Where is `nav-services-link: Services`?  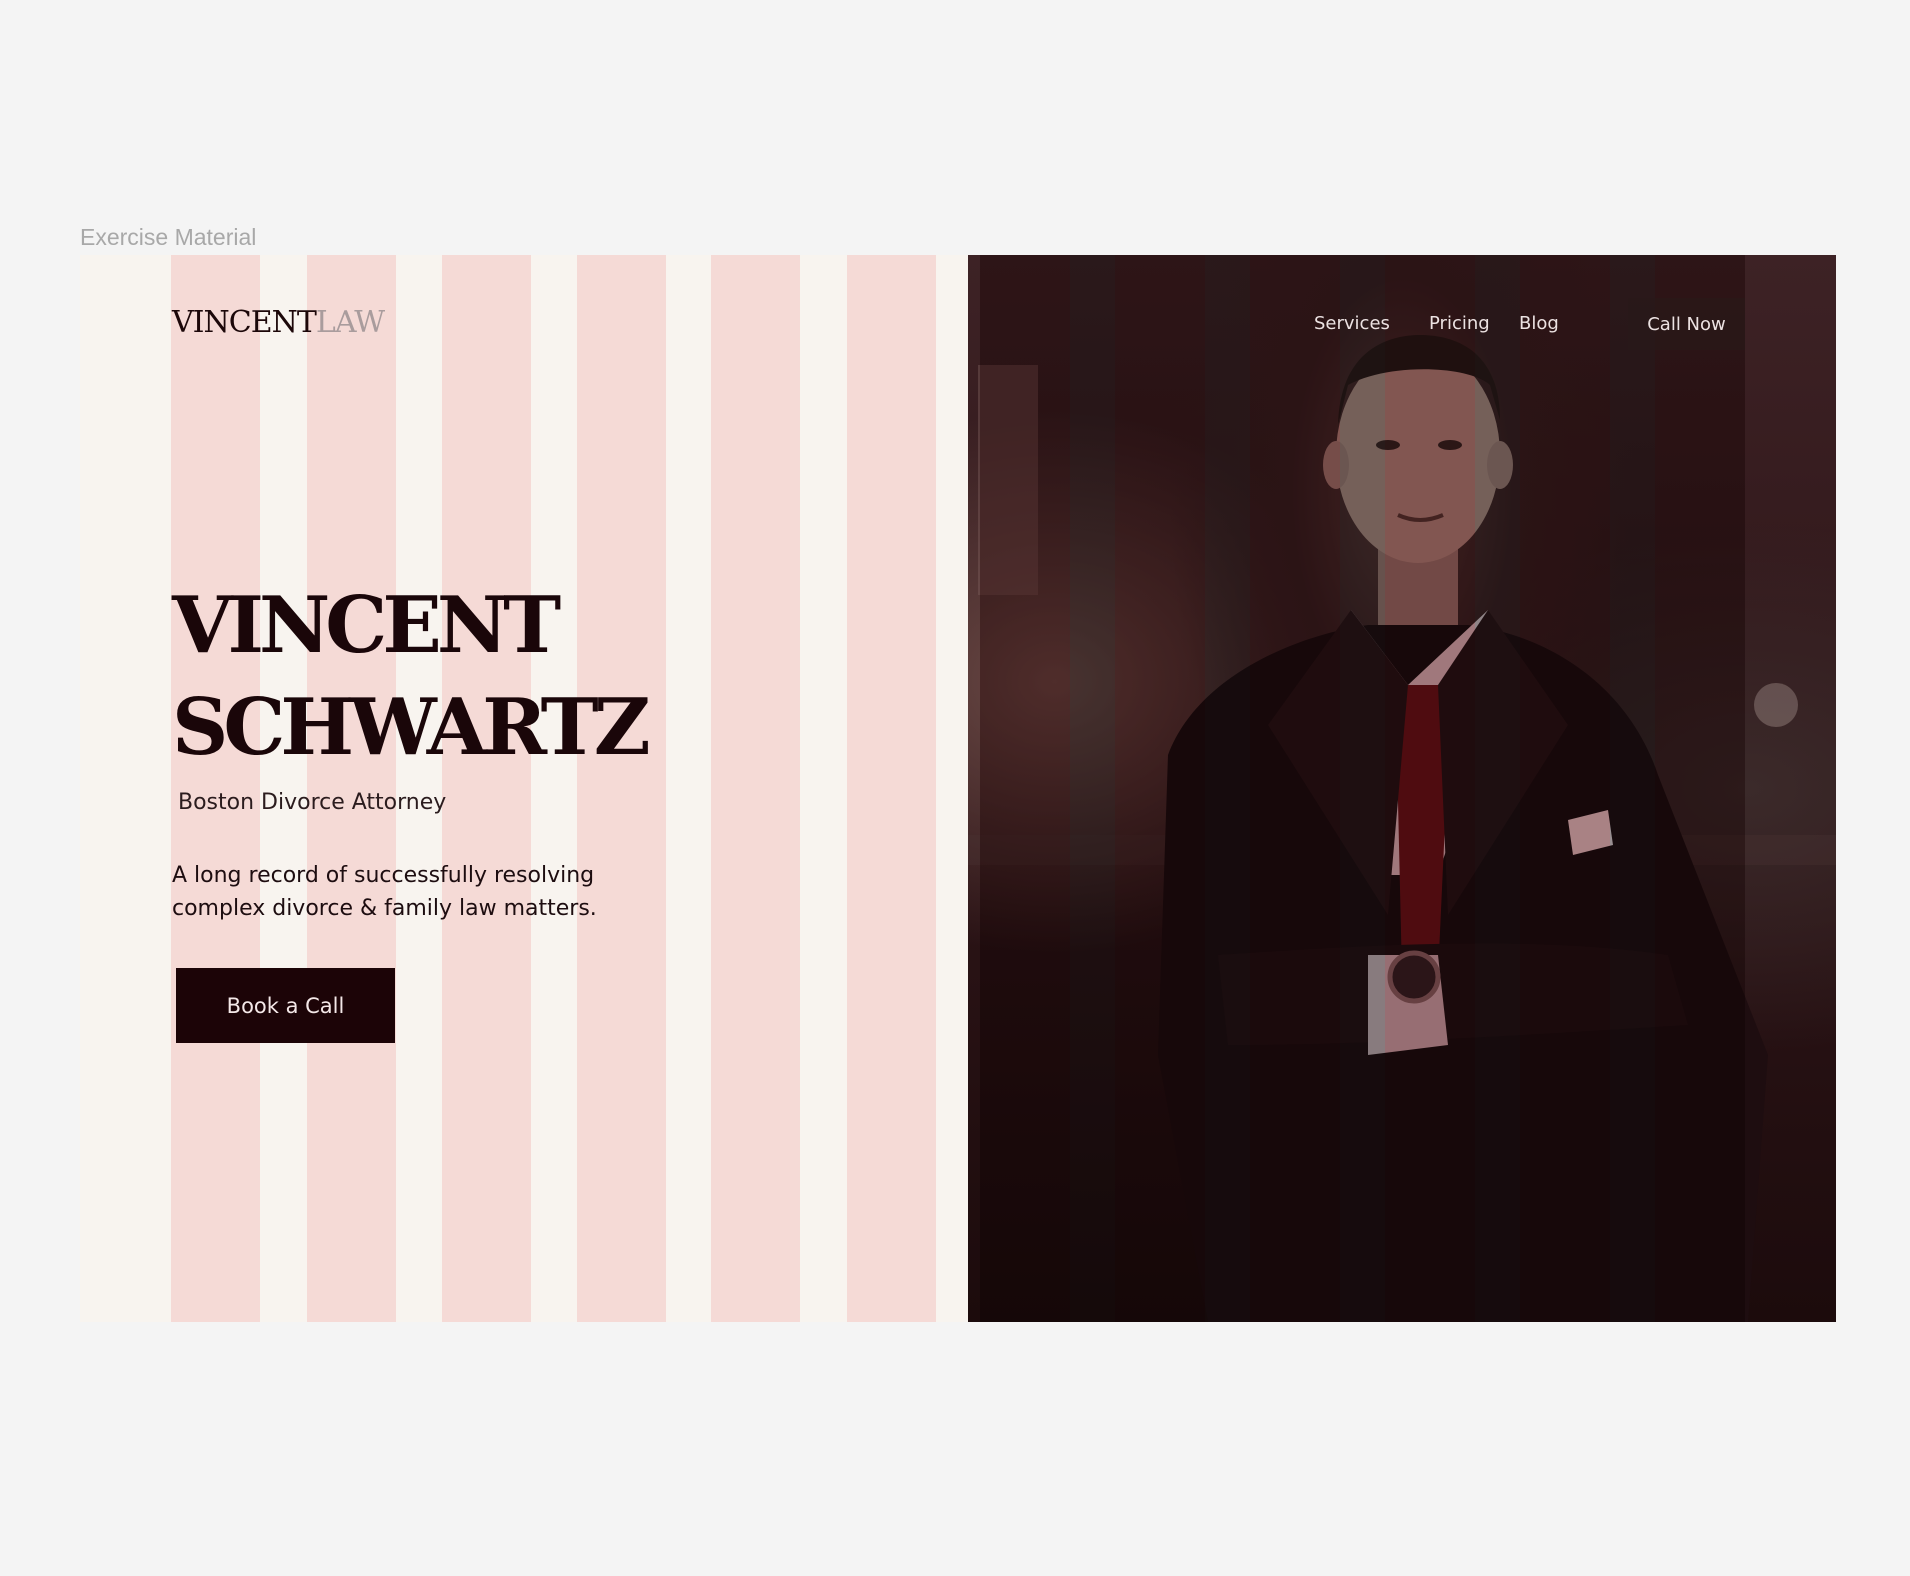 nav-services-link: Services is located at coordinates (1352, 323).